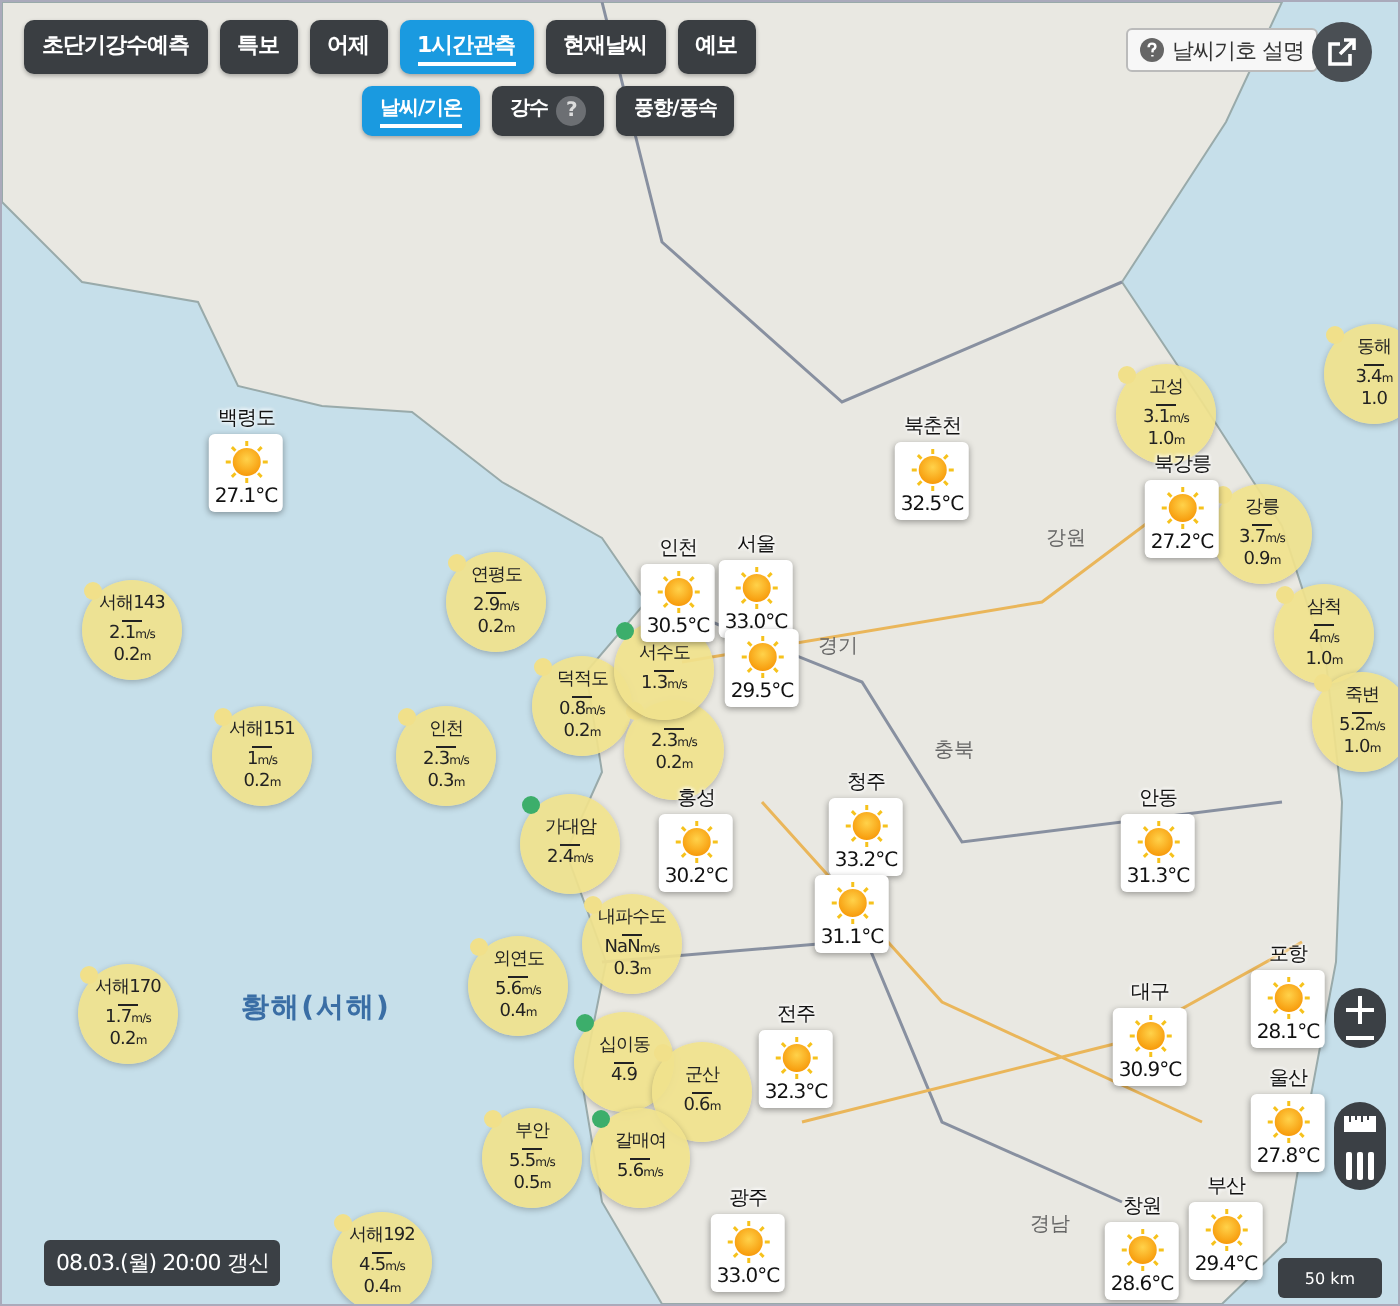 The image size is (1400, 1306). I want to click on ruler-icon, so click(1360, 1124).